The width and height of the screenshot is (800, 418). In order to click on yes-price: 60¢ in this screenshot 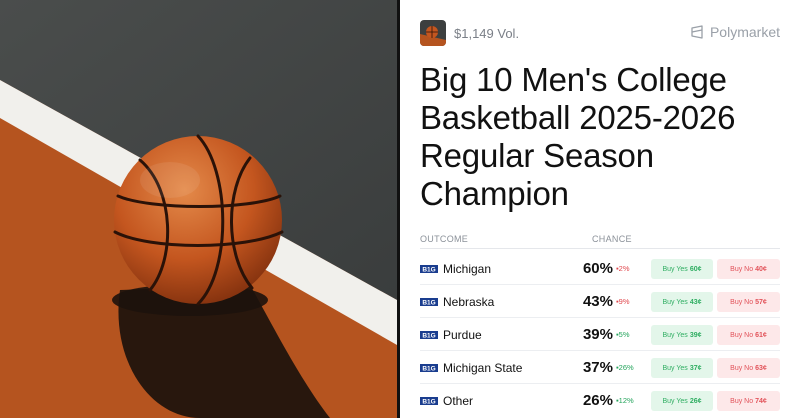, I will do `click(695, 269)`.